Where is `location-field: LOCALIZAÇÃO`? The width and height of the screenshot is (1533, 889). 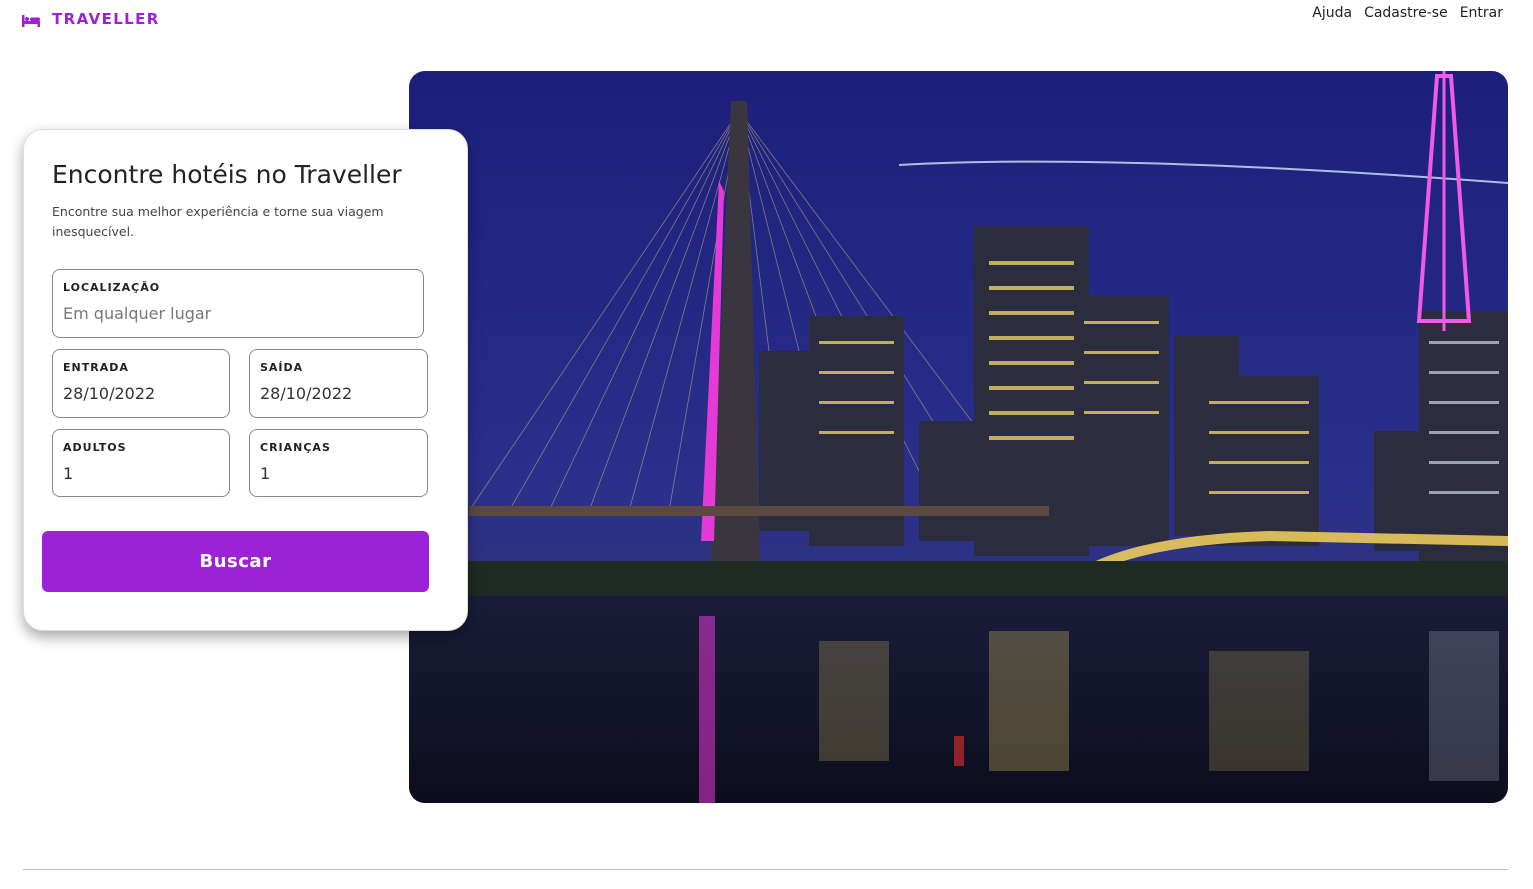 location-field: LOCALIZAÇÃO is located at coordinates (238, 303).